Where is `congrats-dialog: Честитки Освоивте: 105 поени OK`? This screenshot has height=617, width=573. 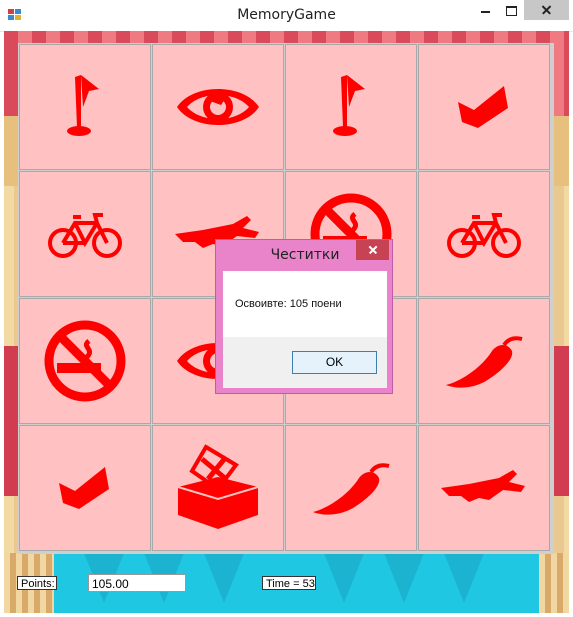 congrats-dialog: Честитки Освоивте: 105 поени OK is located at coordinates (304, 316).